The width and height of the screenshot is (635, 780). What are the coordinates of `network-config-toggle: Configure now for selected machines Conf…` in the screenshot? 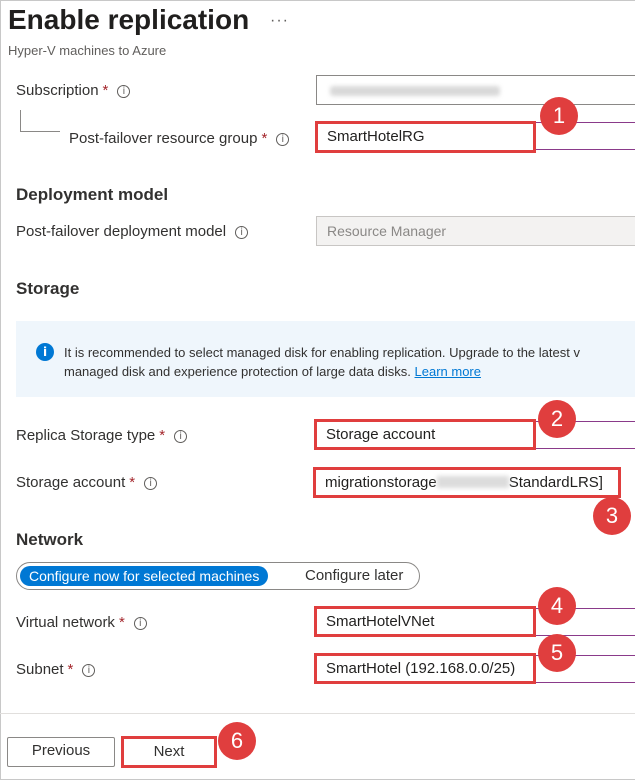 It's located at (218, 576).